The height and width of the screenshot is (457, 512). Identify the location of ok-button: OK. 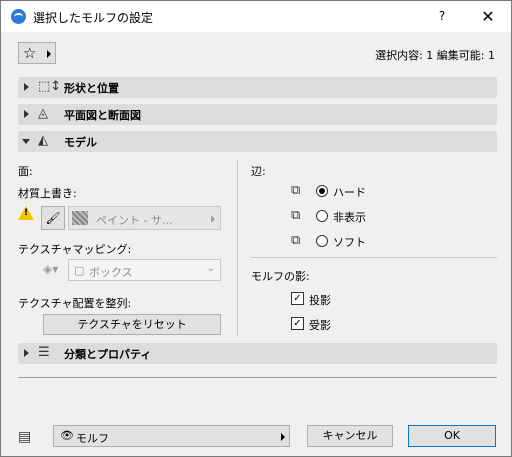
(452, 436).